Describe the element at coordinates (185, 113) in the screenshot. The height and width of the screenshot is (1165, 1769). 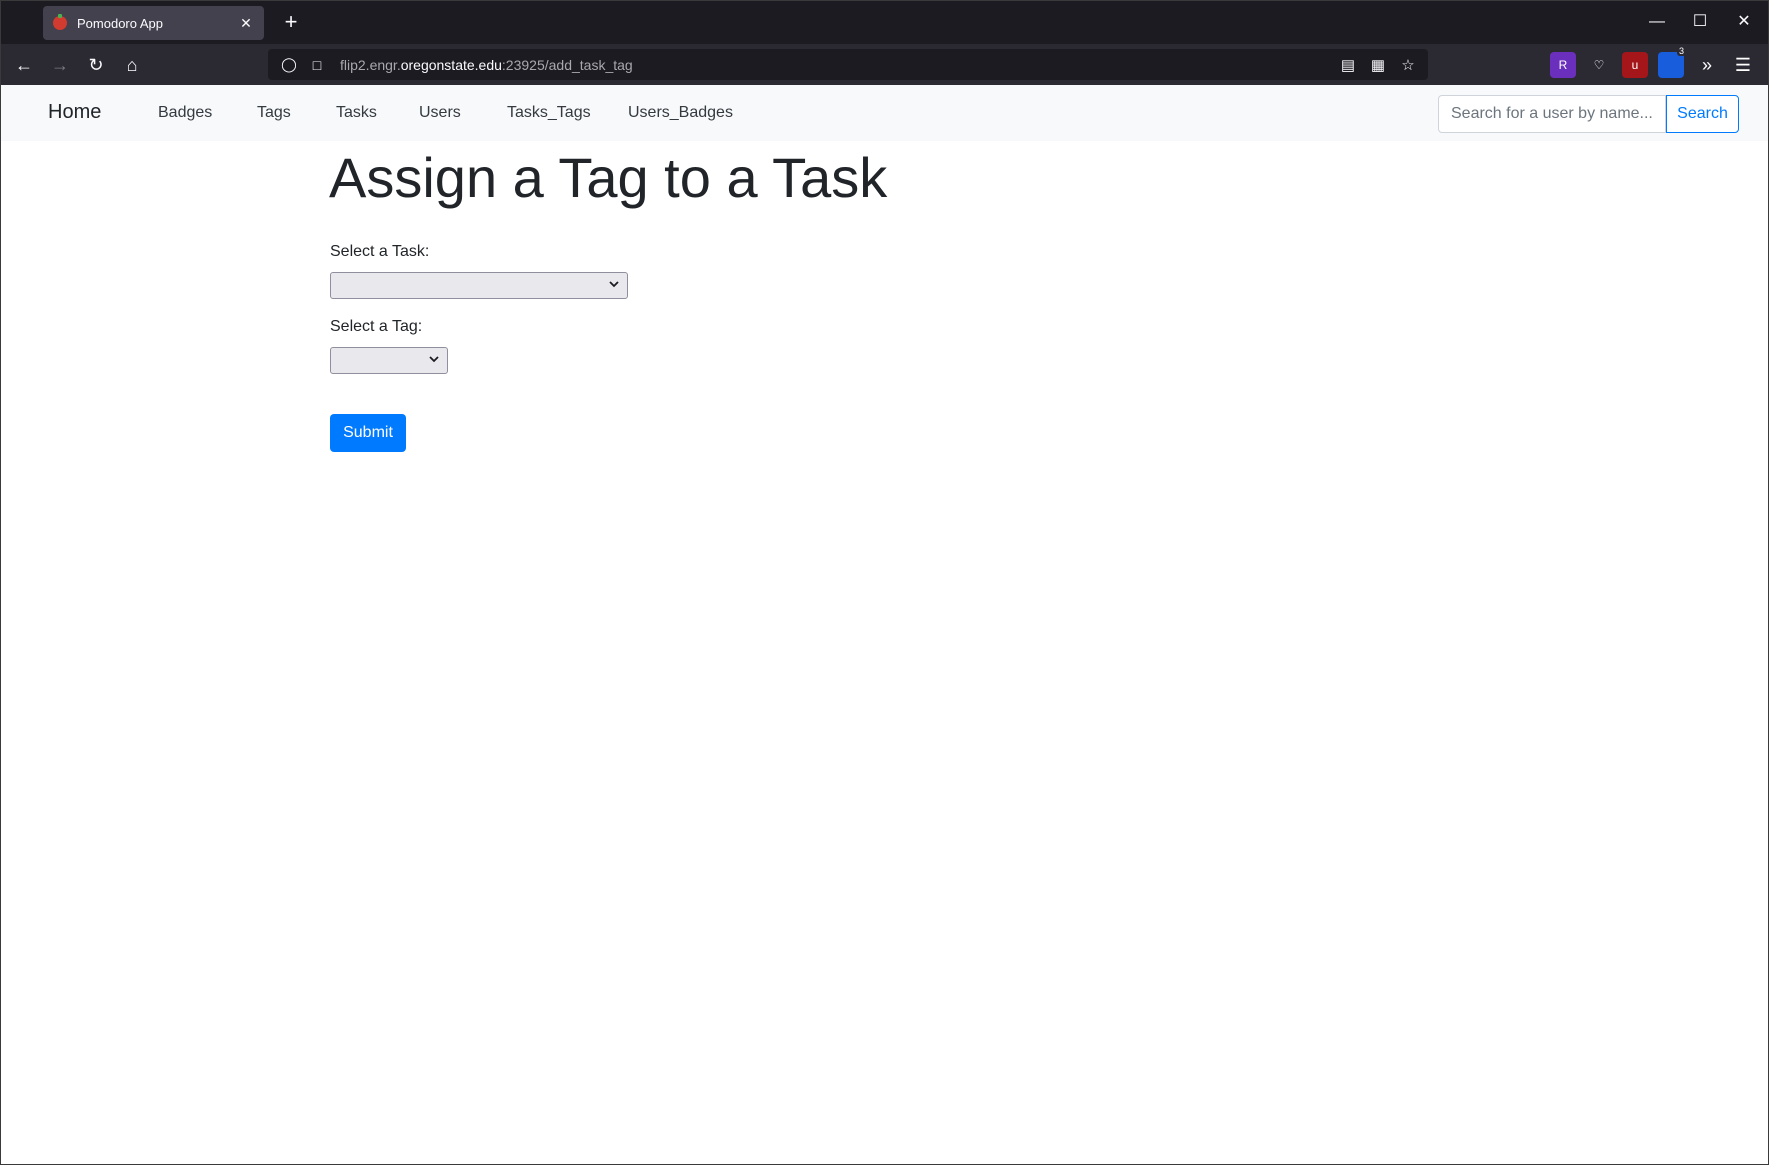
I see `nav-link-badges: Badges` at that location.